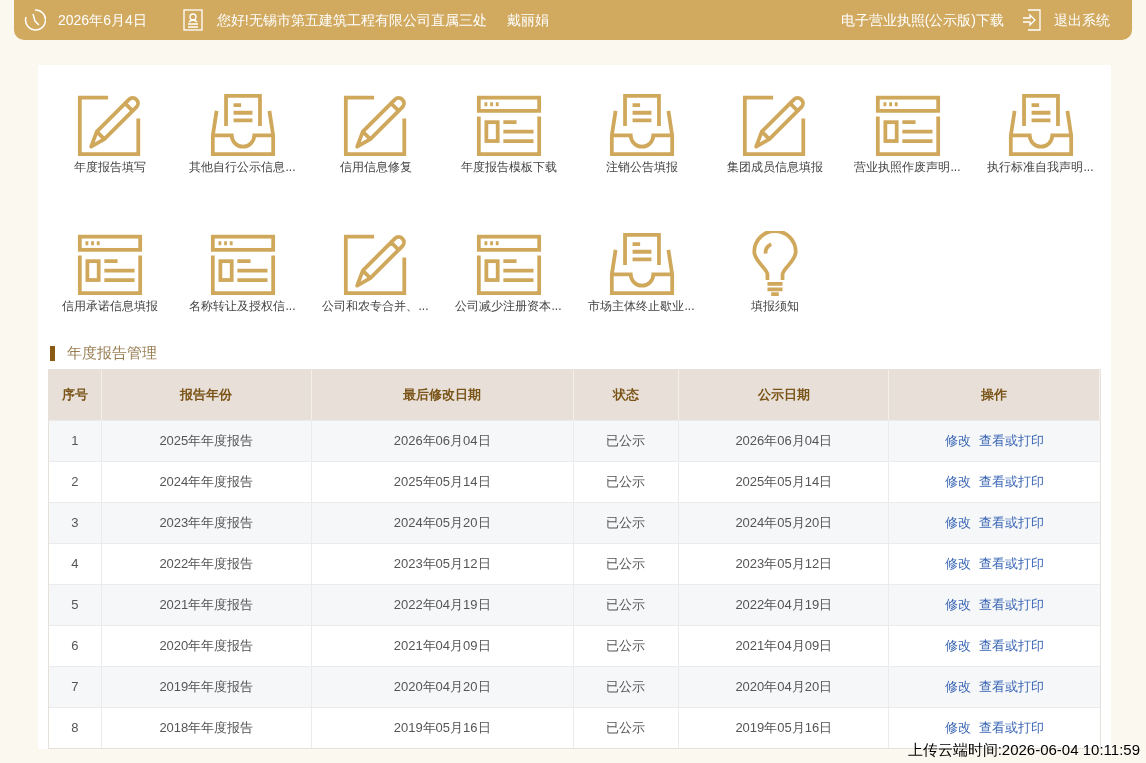 The image size is (1146, 763). What do you see at coordinates (109, 272) in the screenshot?
I see `shortcut-tile: 信用承诺信息填报` at bounding box center [109, 272].